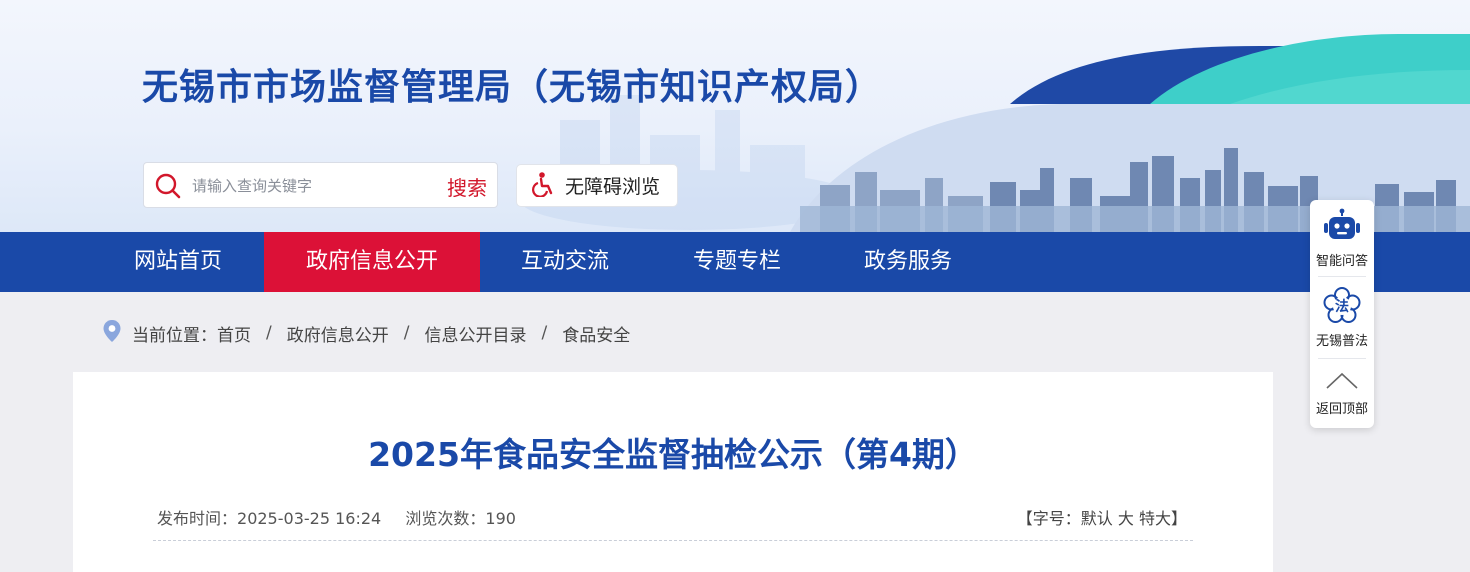 This screenshot has height=572, width=1470. I want to click on font-size-switcher: 【字号：默认 大 特大】, so click(1102, 517).